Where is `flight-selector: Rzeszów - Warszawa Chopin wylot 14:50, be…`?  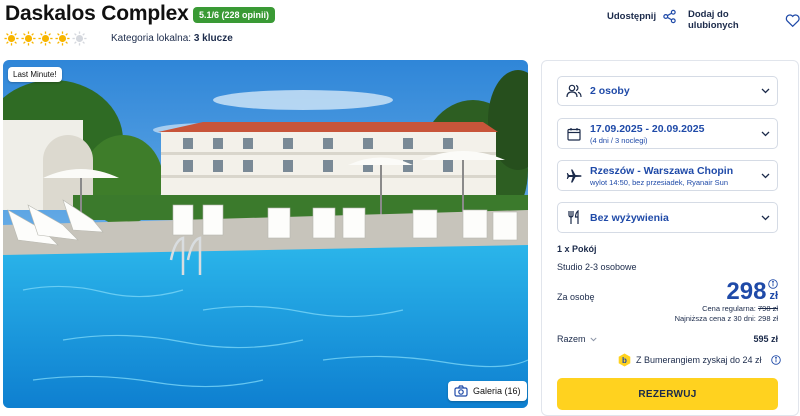
flight-selector: Rzeszów - Warszawa Chopin wylot 14:50, be… is located at coordinates (667, 175).